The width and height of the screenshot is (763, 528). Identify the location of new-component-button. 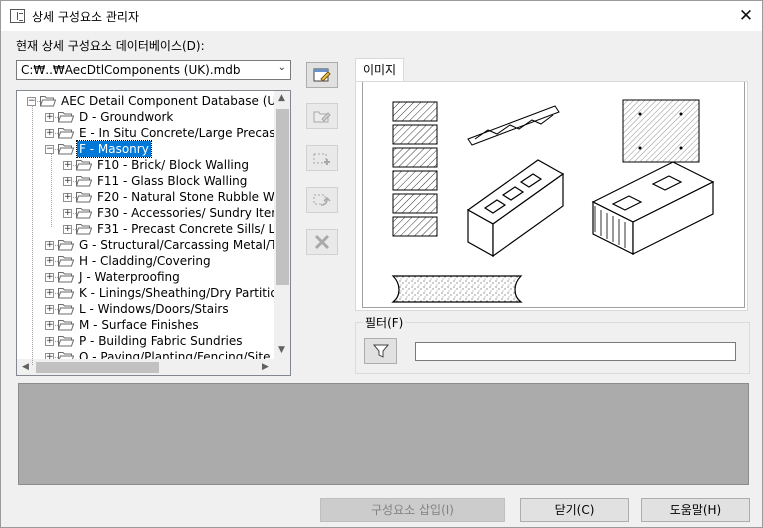
(322, 158).